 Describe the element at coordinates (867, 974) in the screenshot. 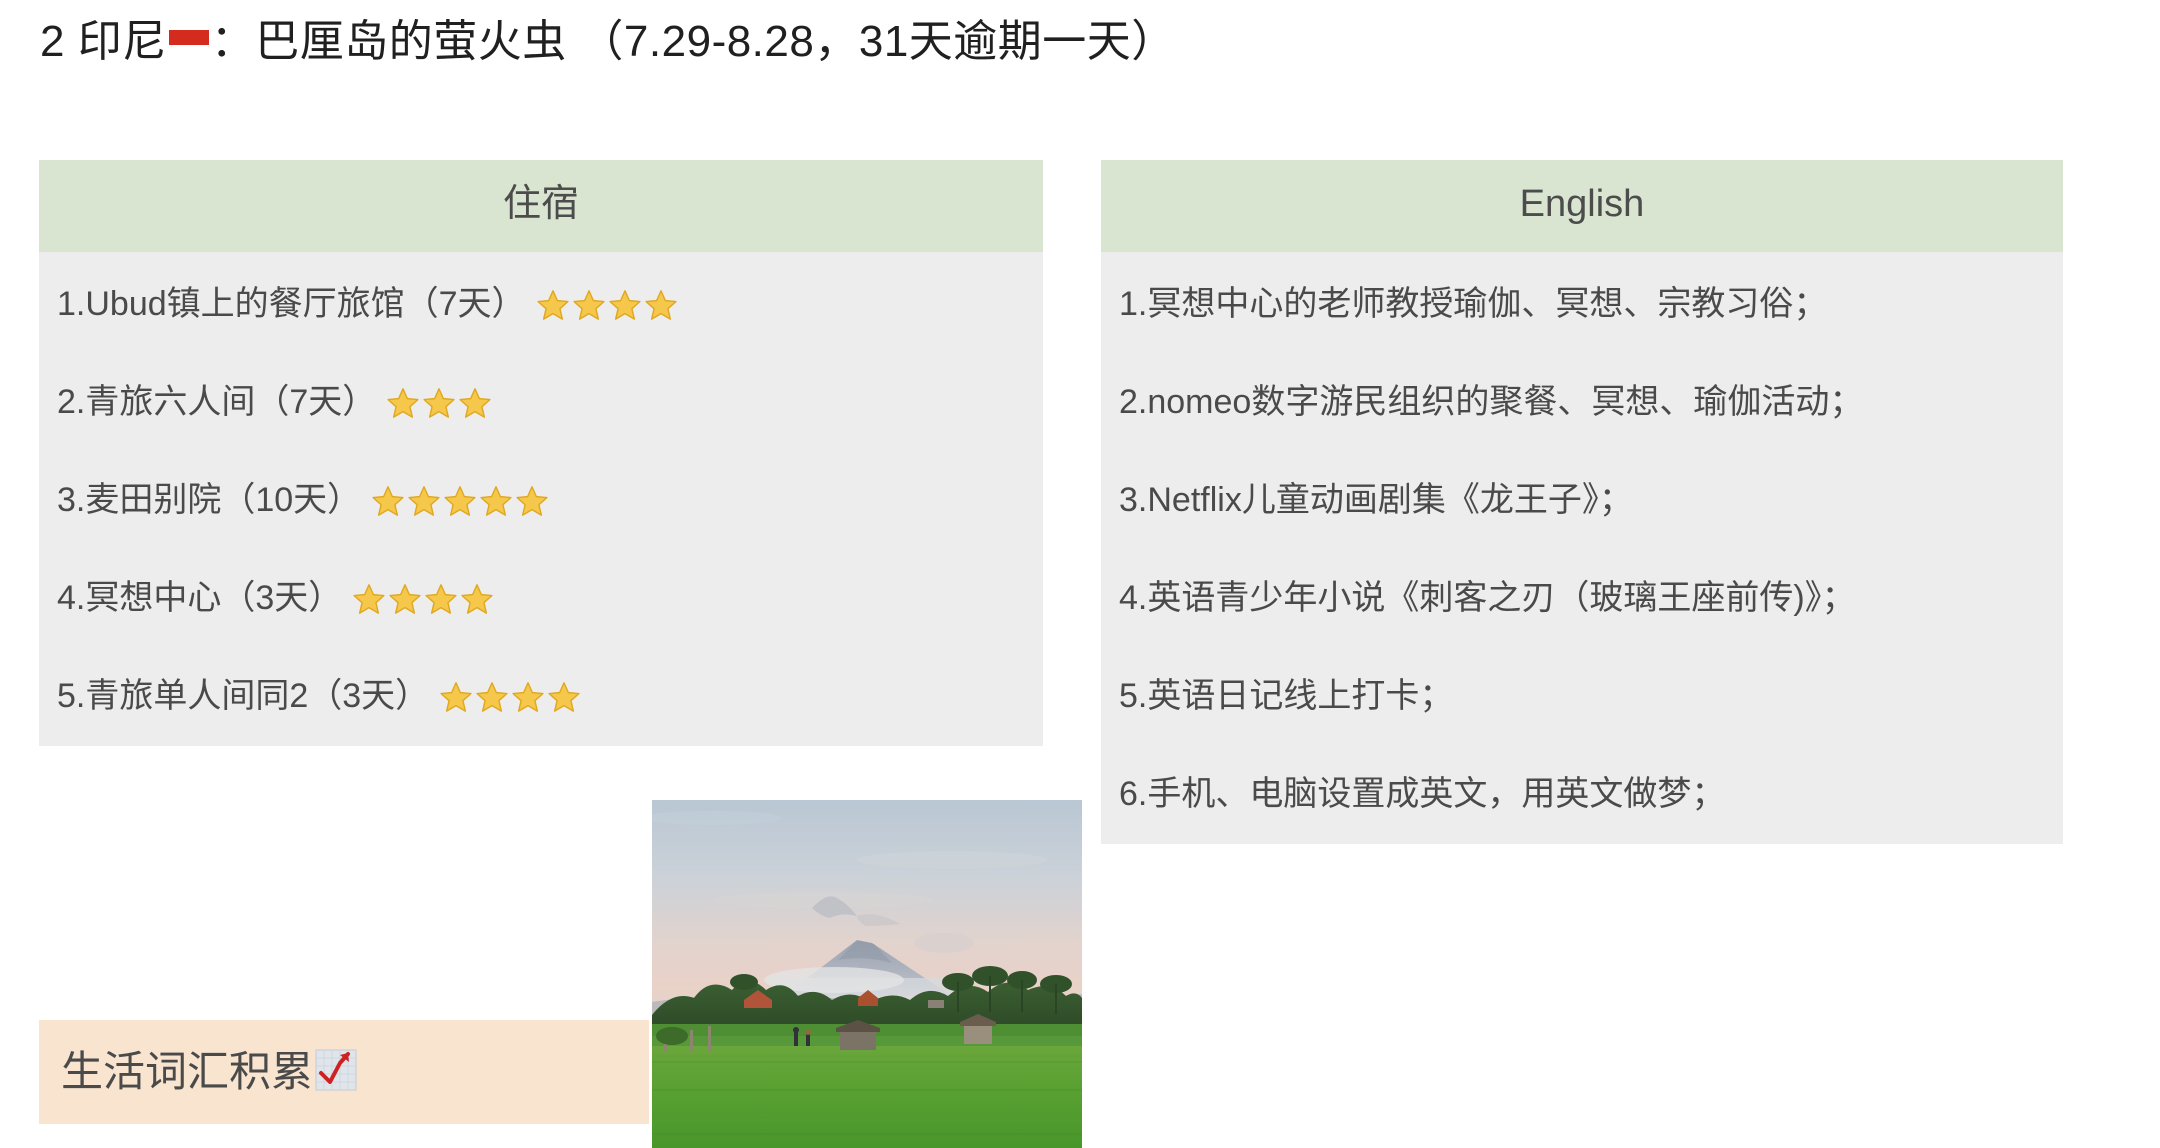

I see `bali-rice-field-photo` at that location.